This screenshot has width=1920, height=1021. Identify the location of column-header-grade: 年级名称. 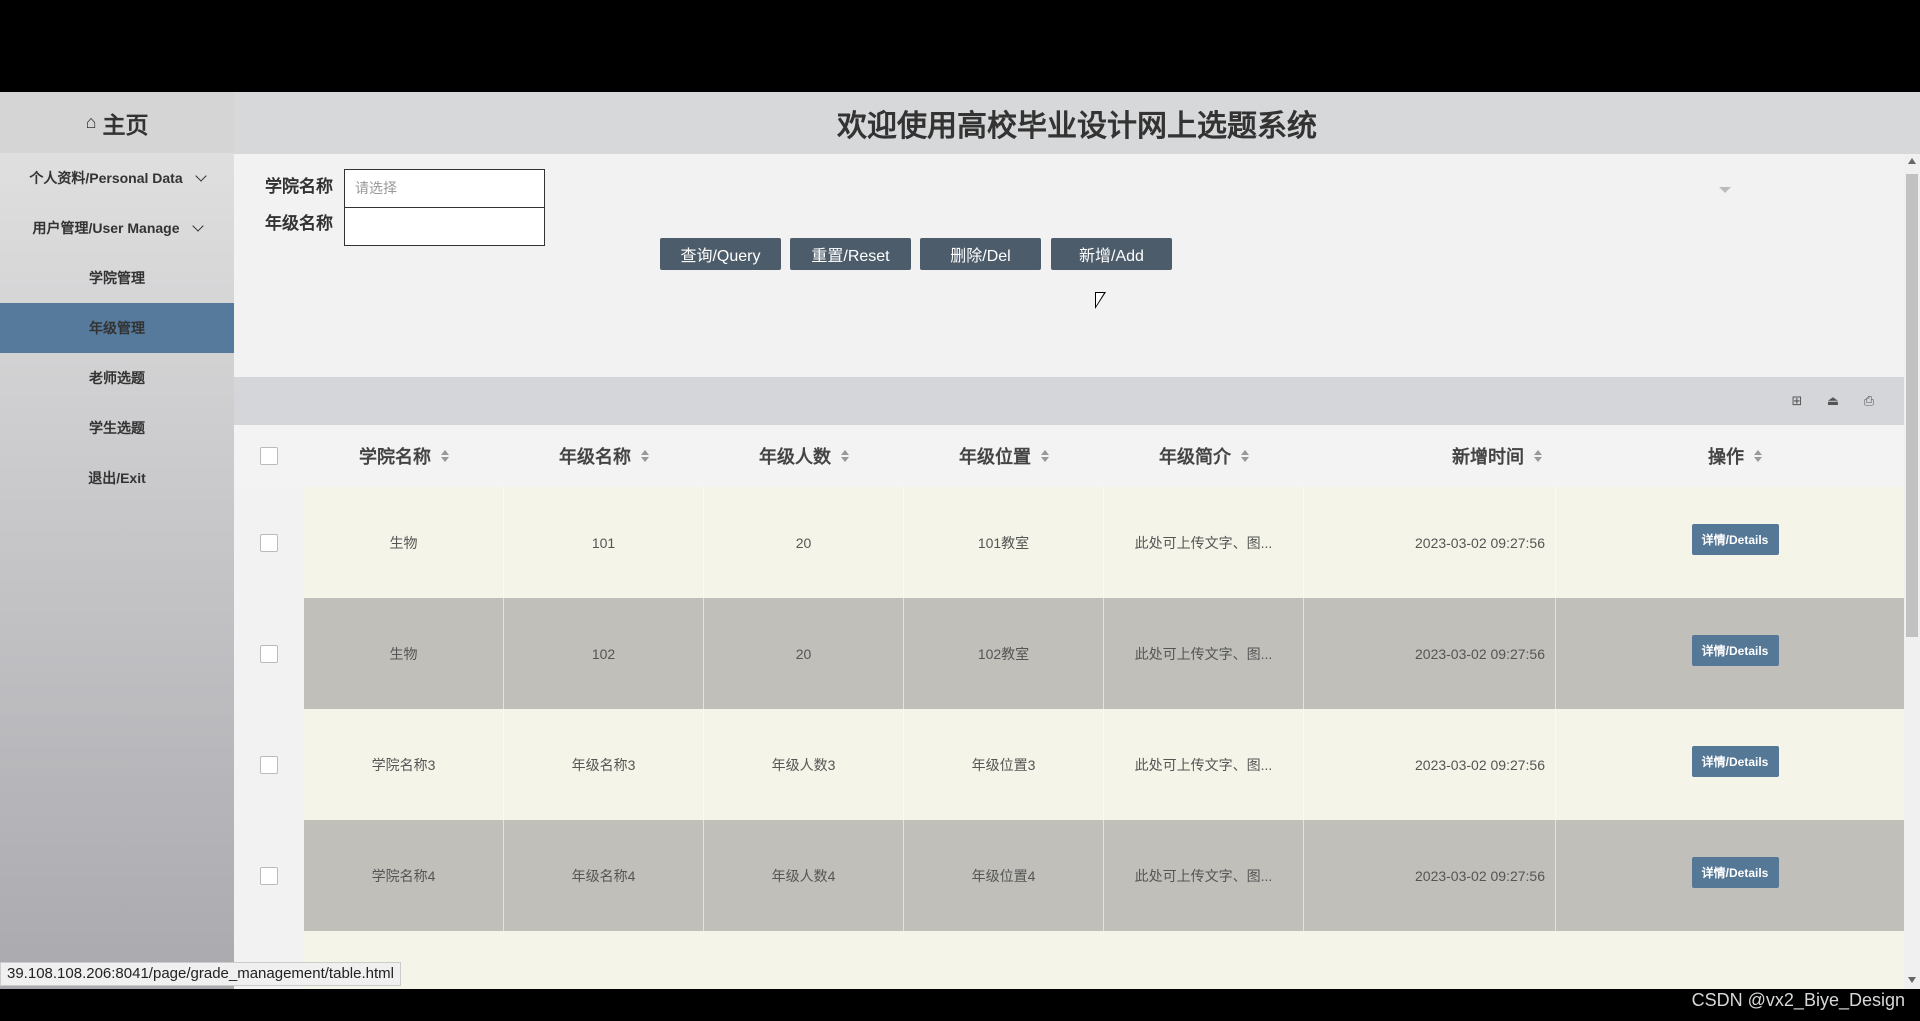
(604, 456).